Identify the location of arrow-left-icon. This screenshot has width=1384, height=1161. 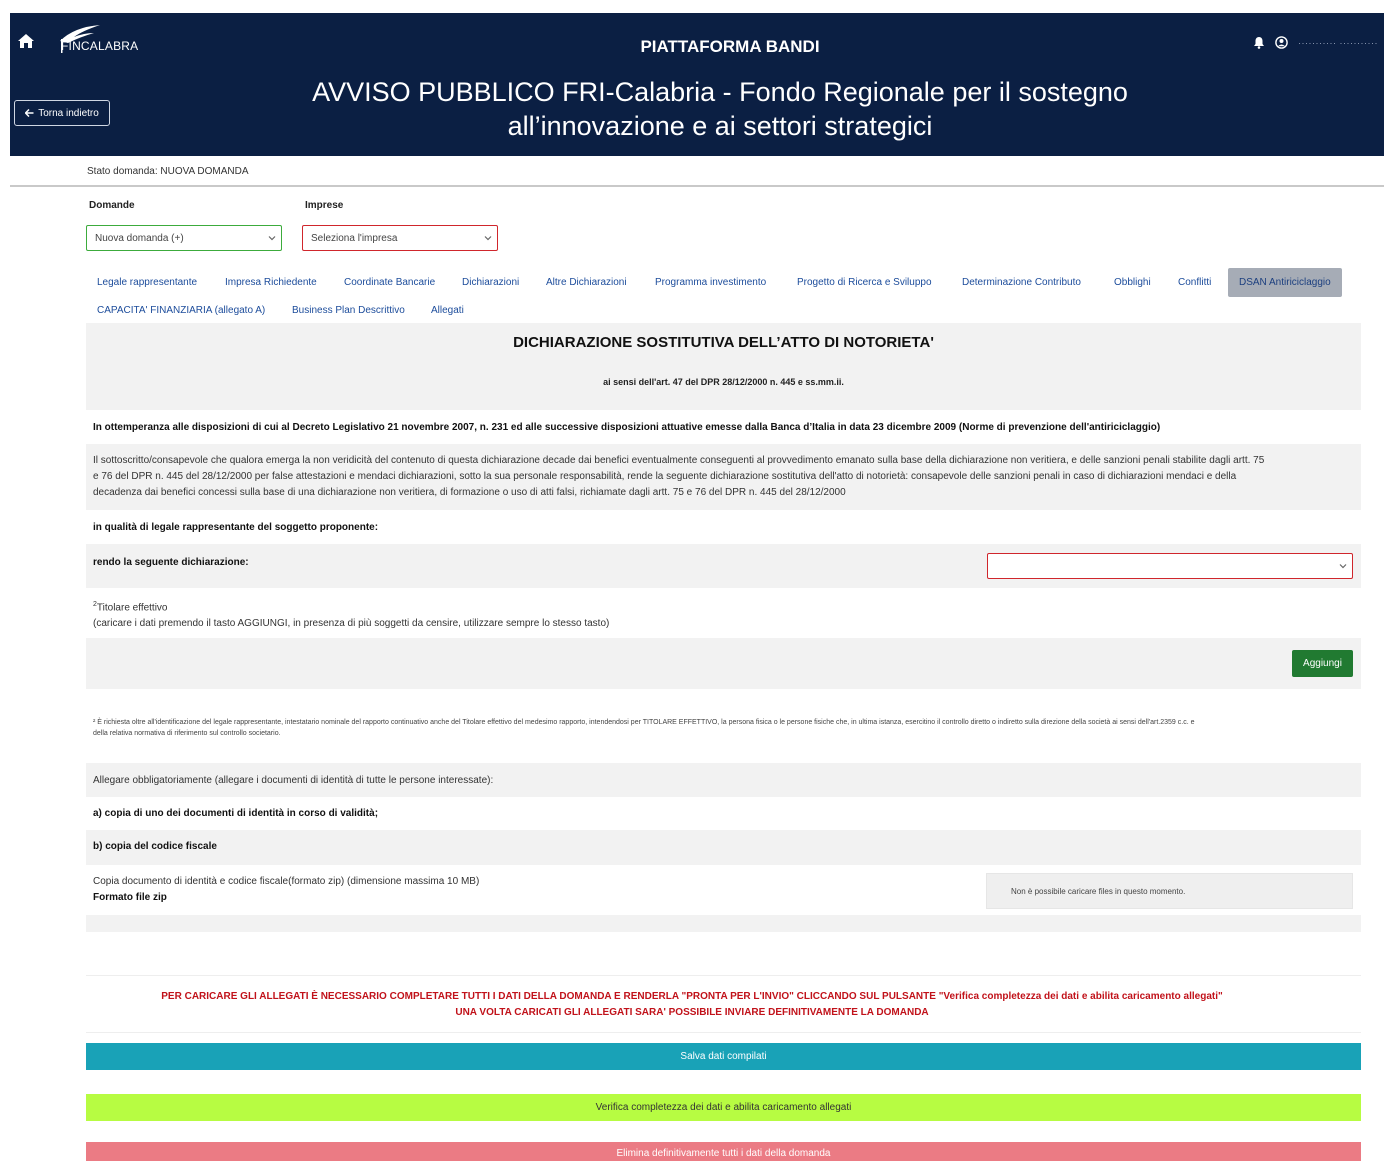
(29, 113).